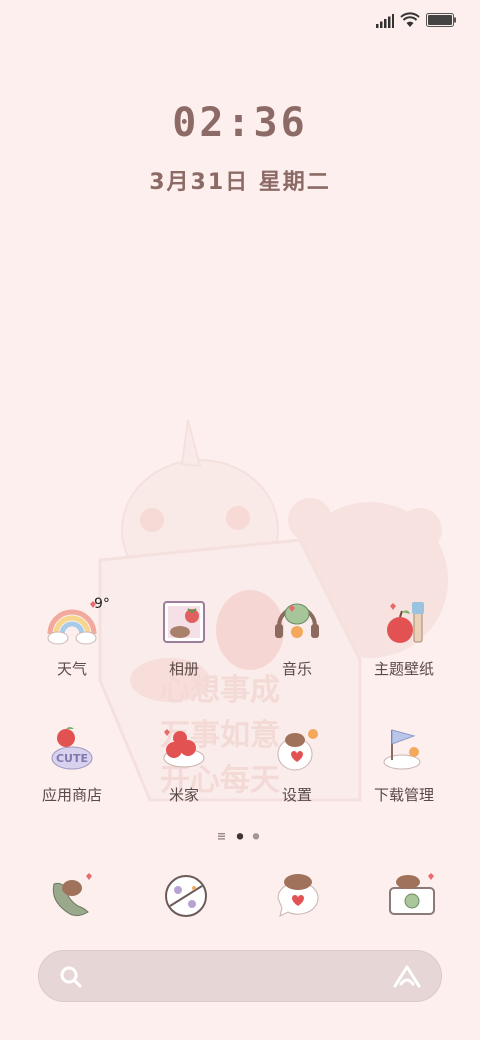  I want to click on app-label: 下载管理, so click(403, 795).